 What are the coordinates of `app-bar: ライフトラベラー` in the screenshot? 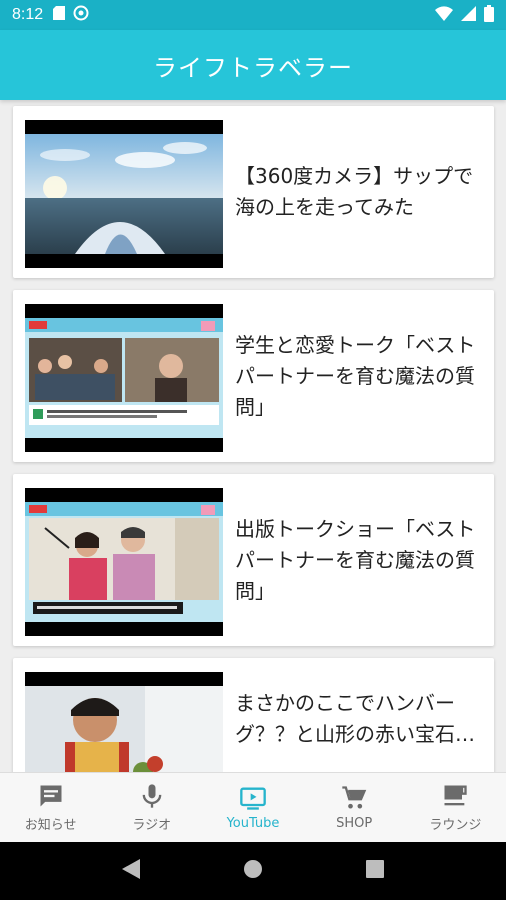 It's located at (253, 65).